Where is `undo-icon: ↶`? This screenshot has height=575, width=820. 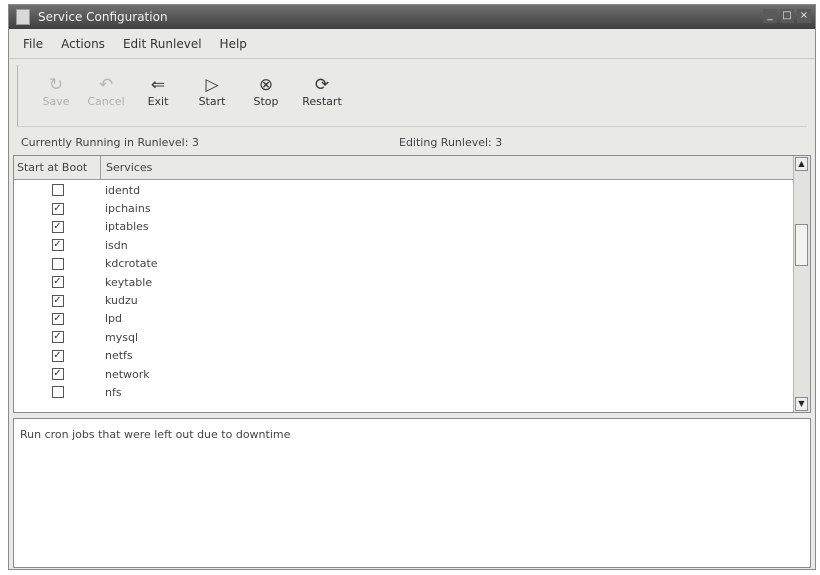
undo-icon: ↶ is located at coordinates (106, 85).